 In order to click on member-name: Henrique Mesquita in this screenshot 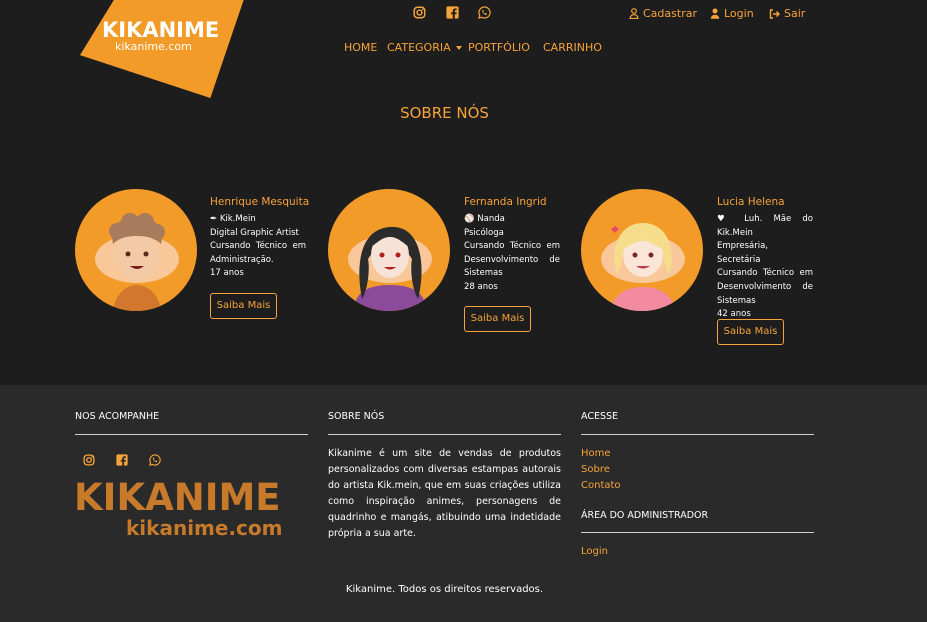, I will do `click(260, 202)`.